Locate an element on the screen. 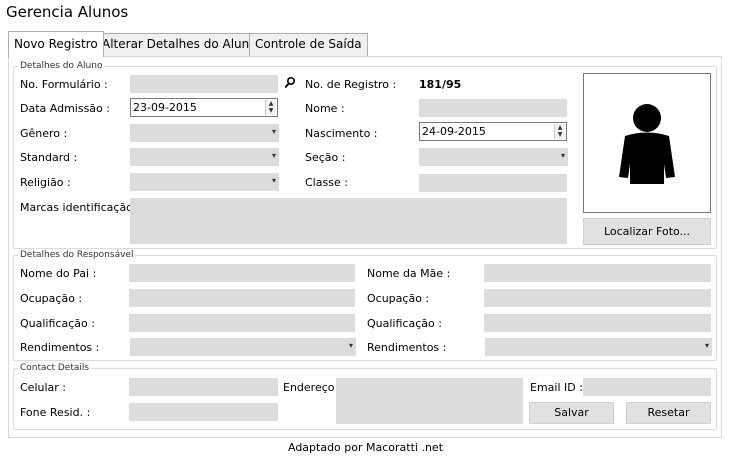 The width and height of the screenshot is (731, 461). classe-label: Classe : is located at coordinates (326, 182).